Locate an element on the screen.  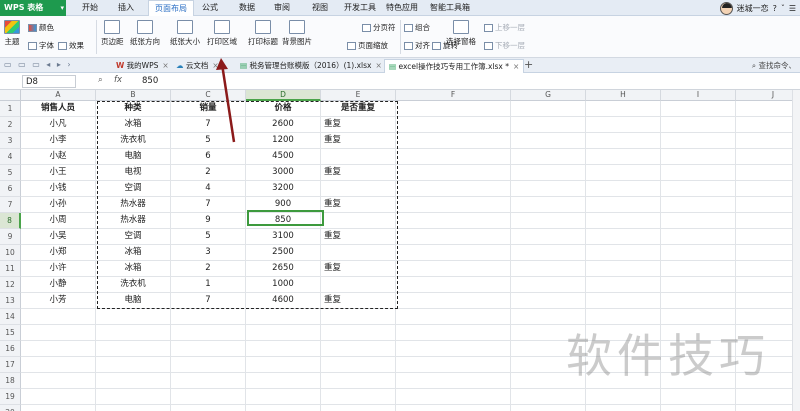
menu-item-8: 特色应用 is located at coordinates (402, 8).